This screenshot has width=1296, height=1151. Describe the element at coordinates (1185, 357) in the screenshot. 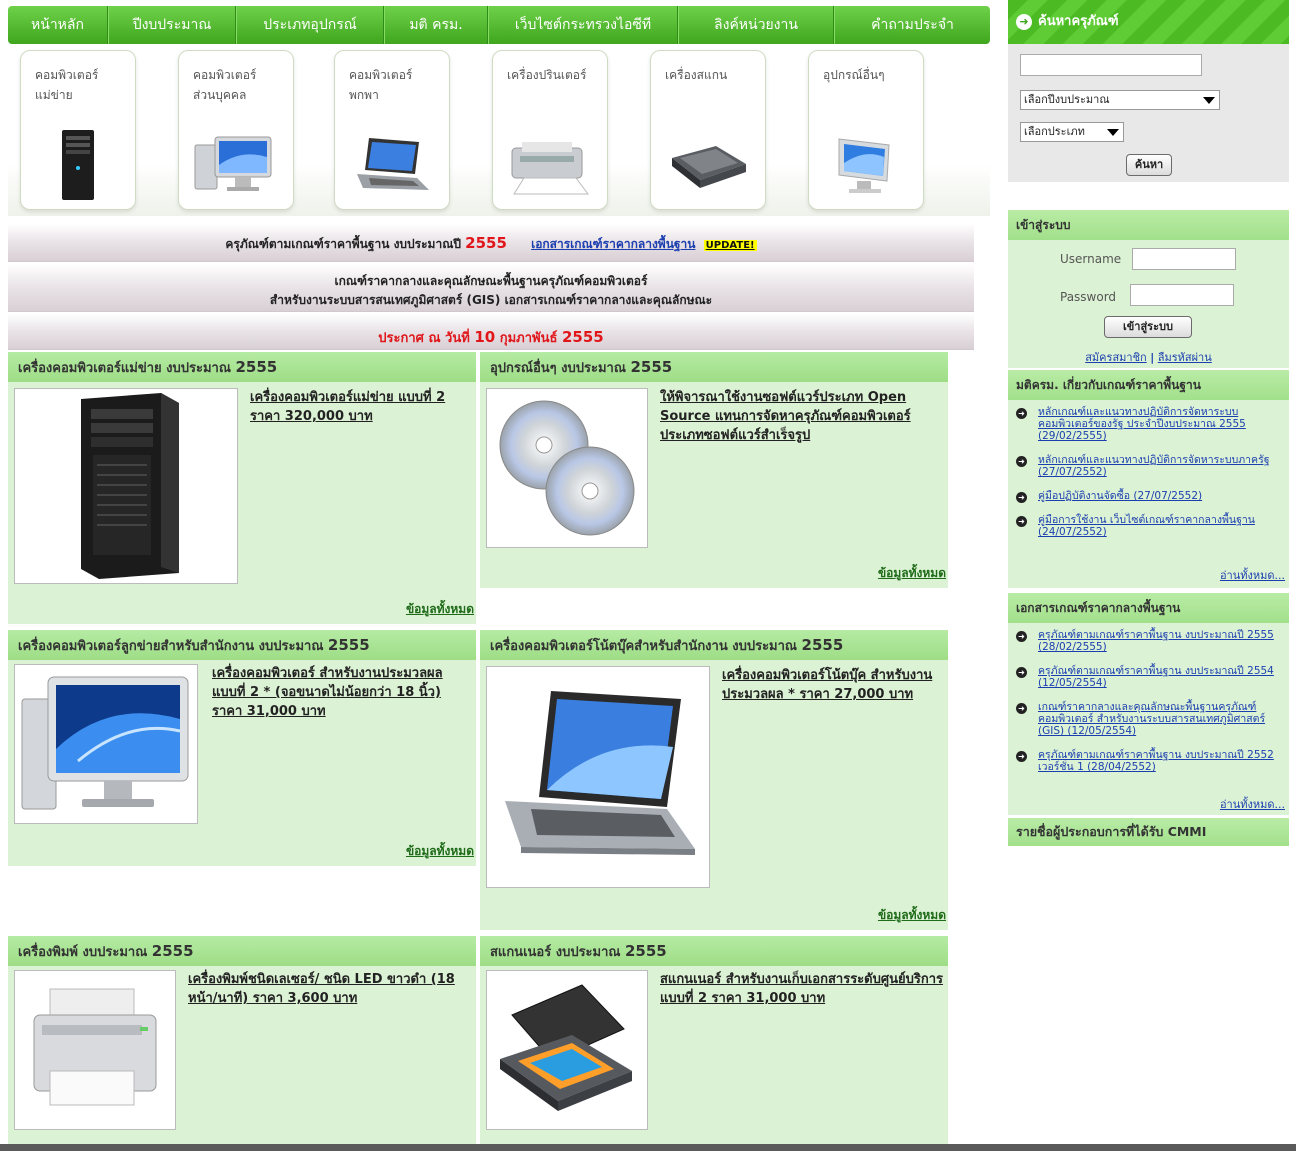

I see `forgot-password-link: ลืมรหัสผ่าน` at that location.